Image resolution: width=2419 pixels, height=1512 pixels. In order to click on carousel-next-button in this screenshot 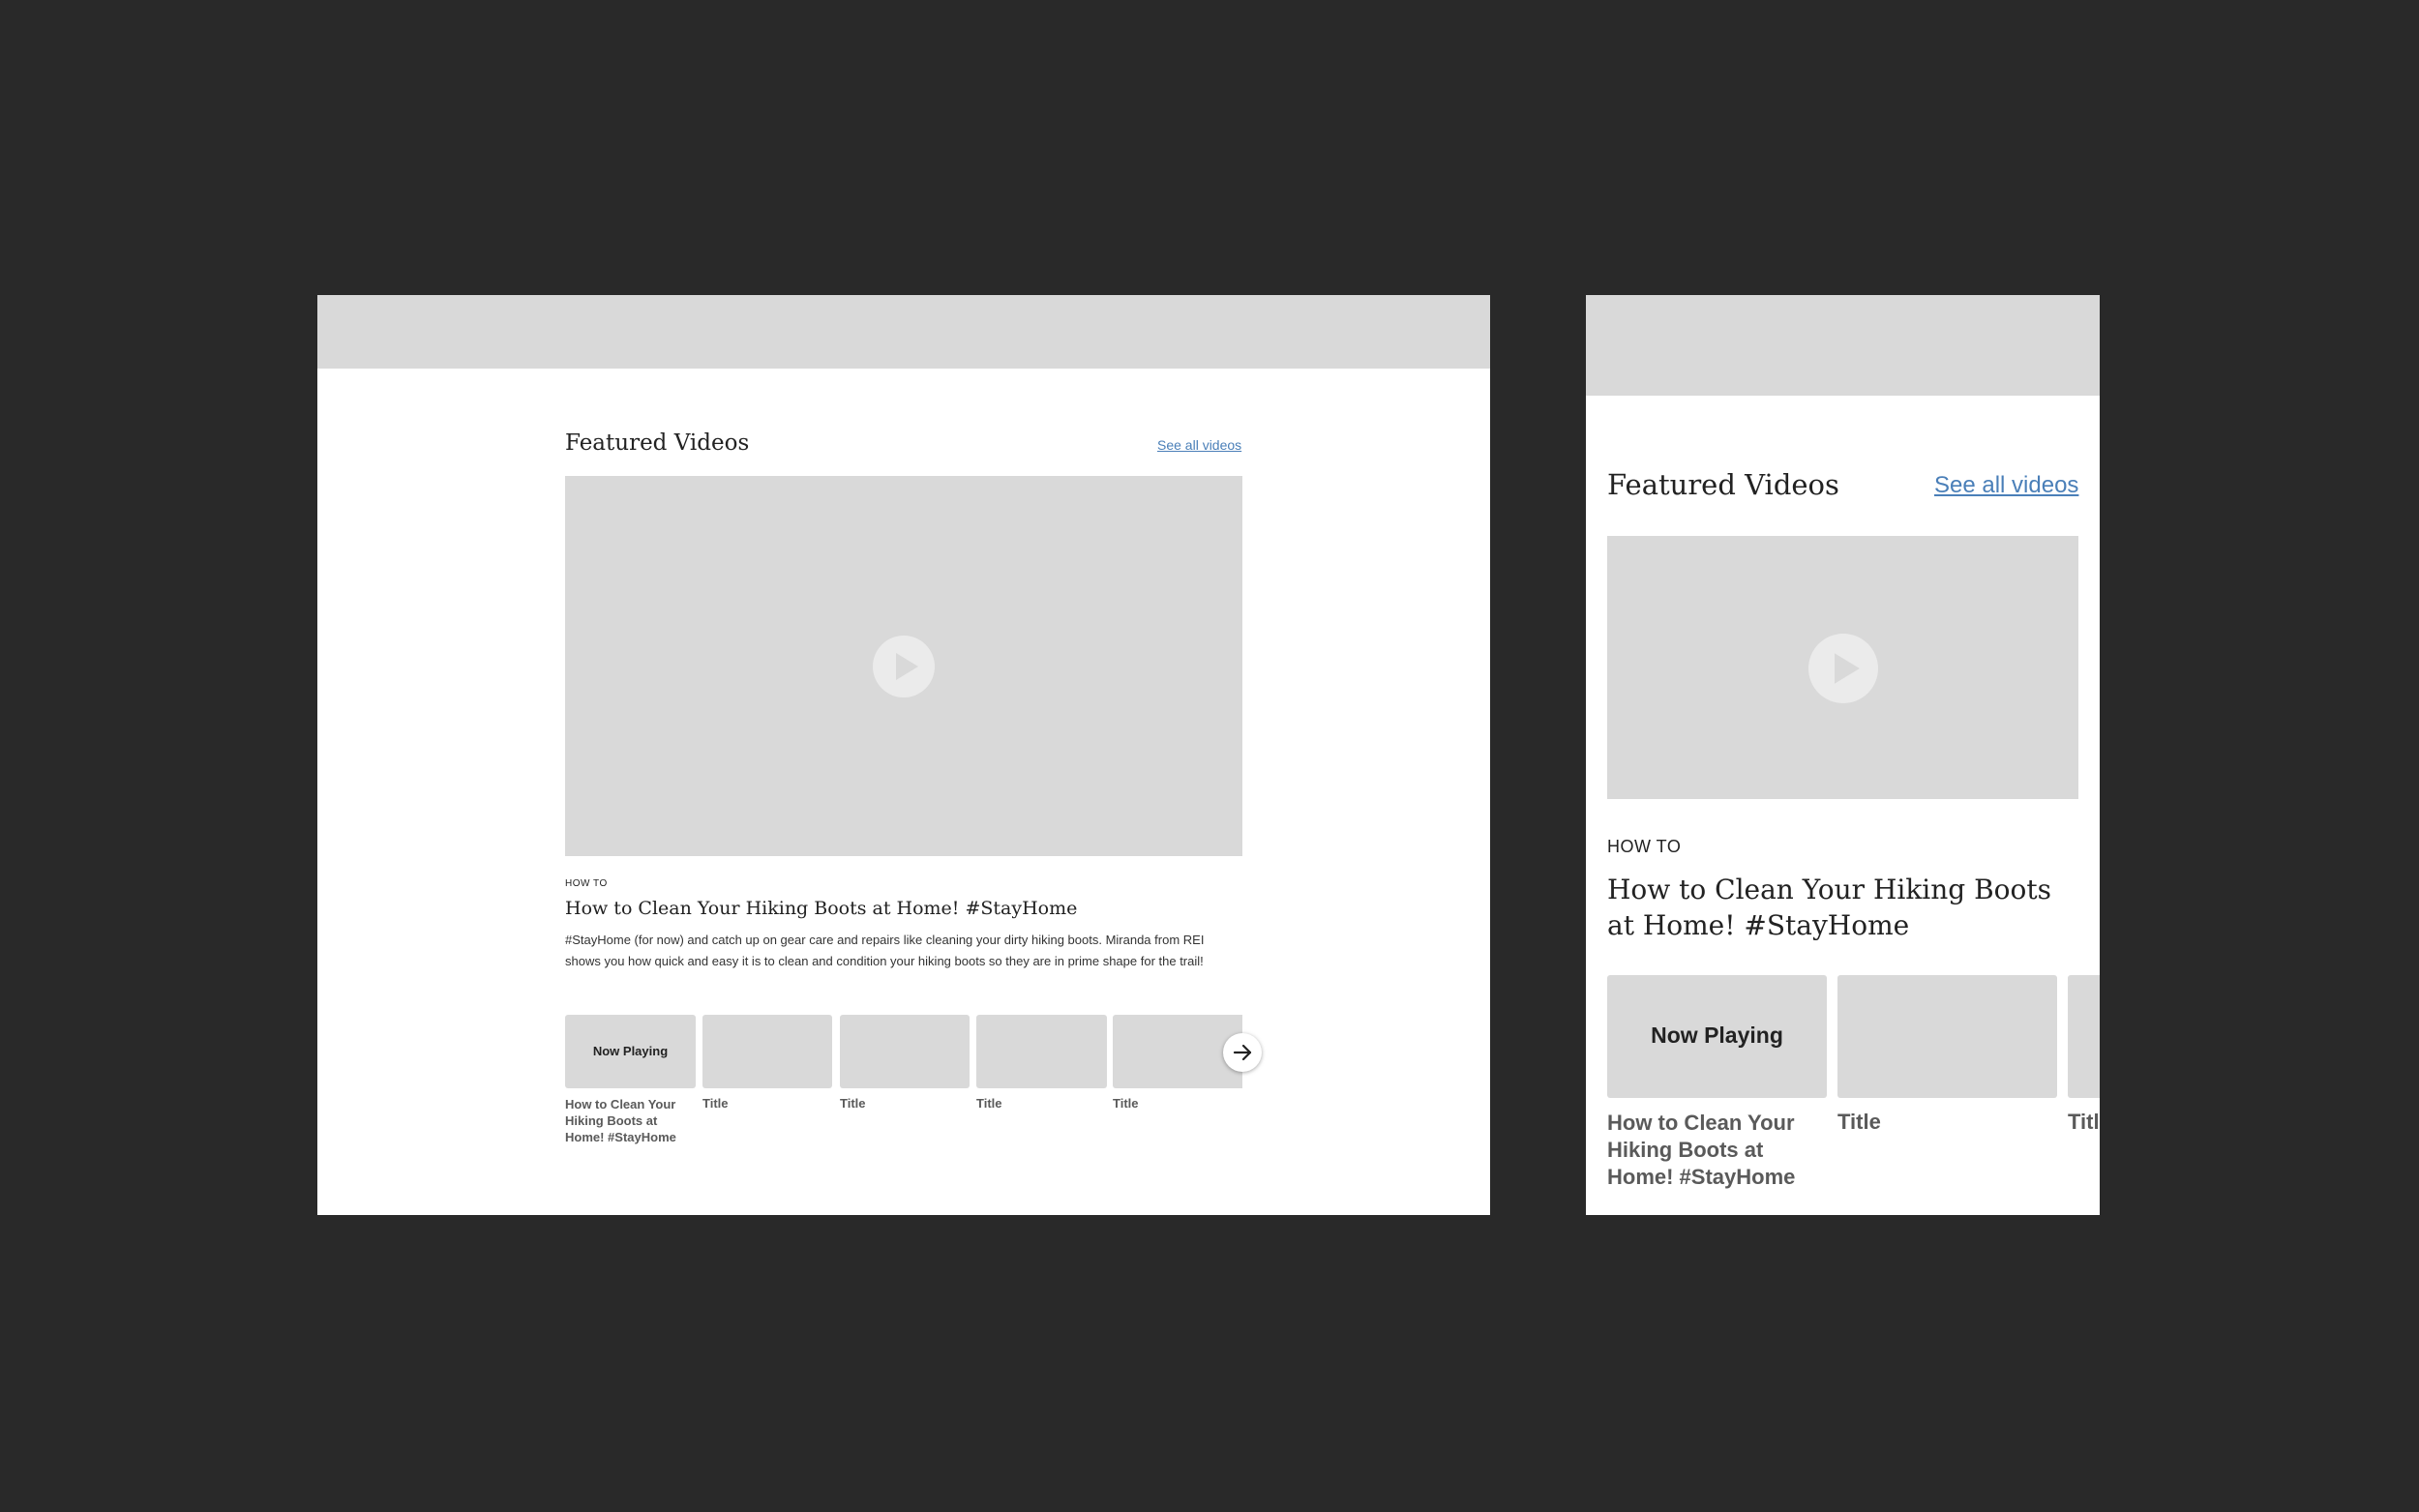, I will do `click(1243, 1053)`.